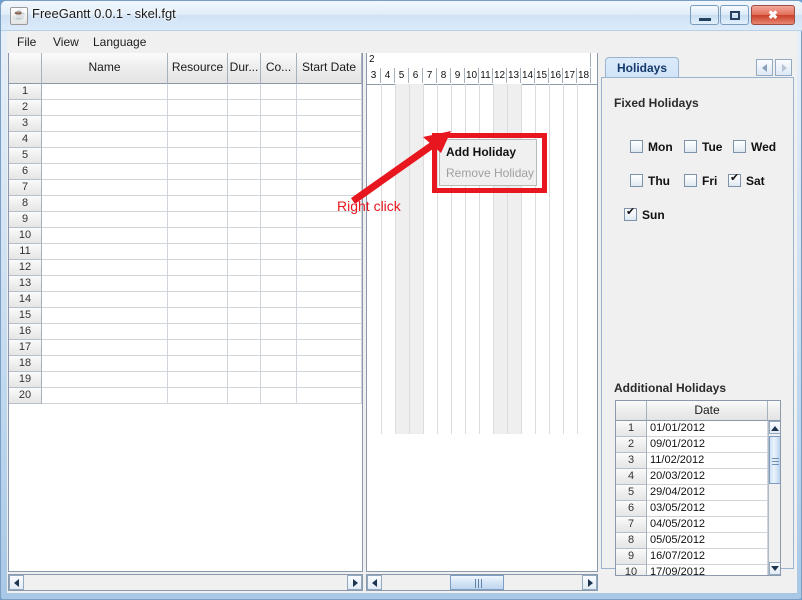  Describe the element at coordinates (25, 204) in the screenshot. I see `row-number: 8` at that location.